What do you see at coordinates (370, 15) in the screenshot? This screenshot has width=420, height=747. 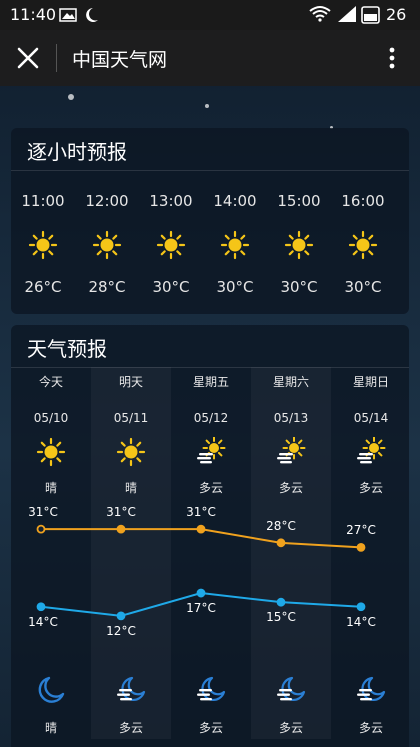 I see `battery-icon` at bounding box center [370, 15].